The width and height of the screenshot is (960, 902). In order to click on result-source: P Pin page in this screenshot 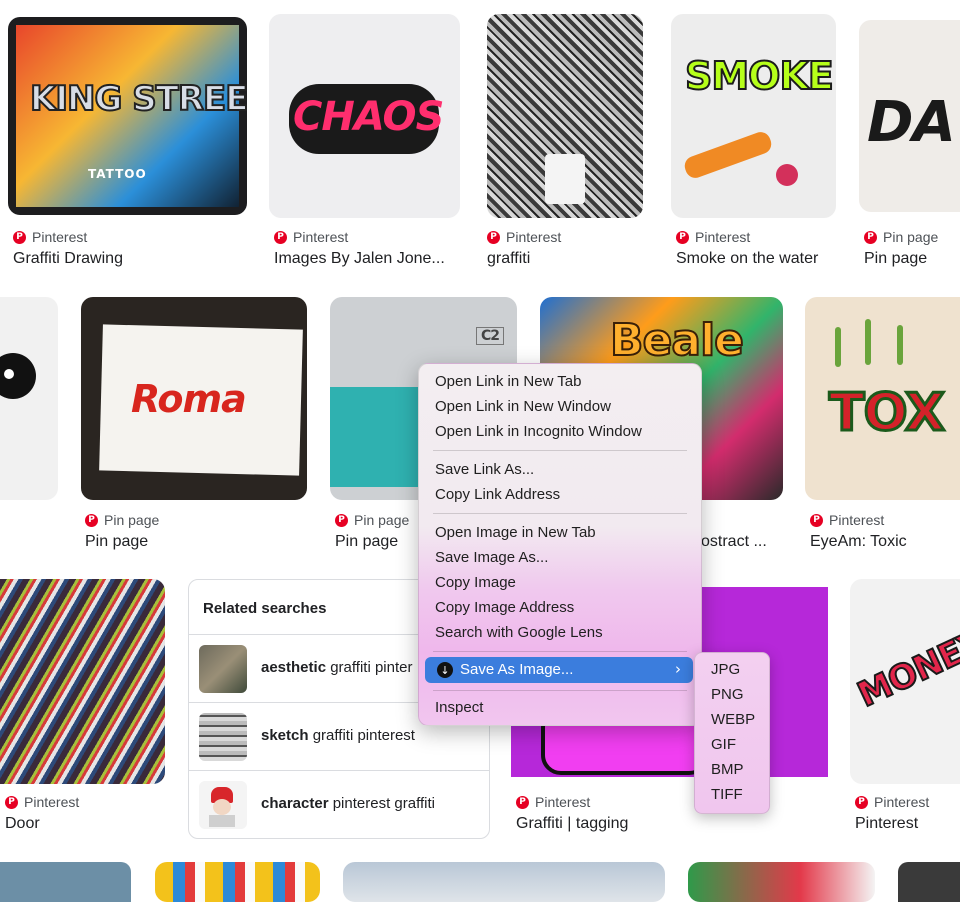, I will do `click(372, 520)`.